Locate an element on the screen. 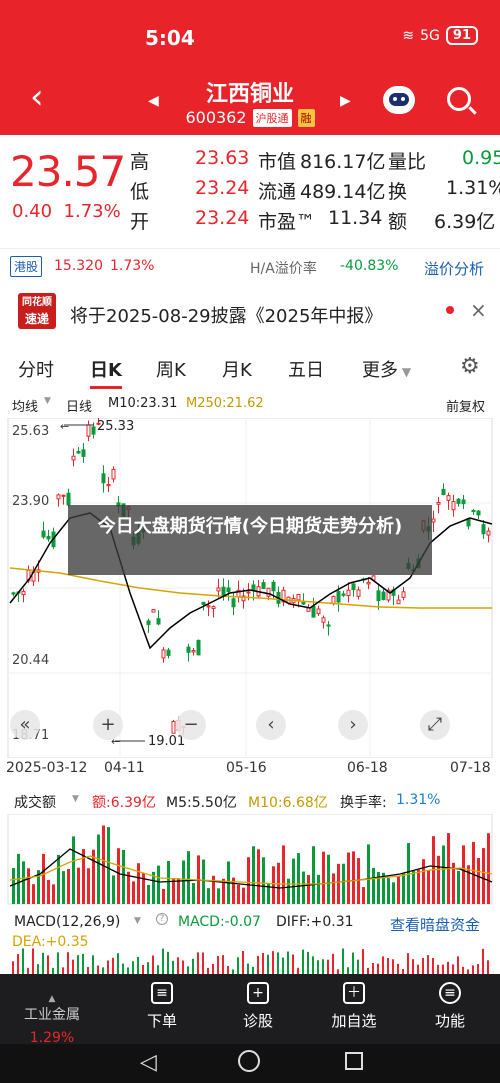 This screenshot has height=1083, width=500. info-icon: ? is located at coordinates (162, 919).